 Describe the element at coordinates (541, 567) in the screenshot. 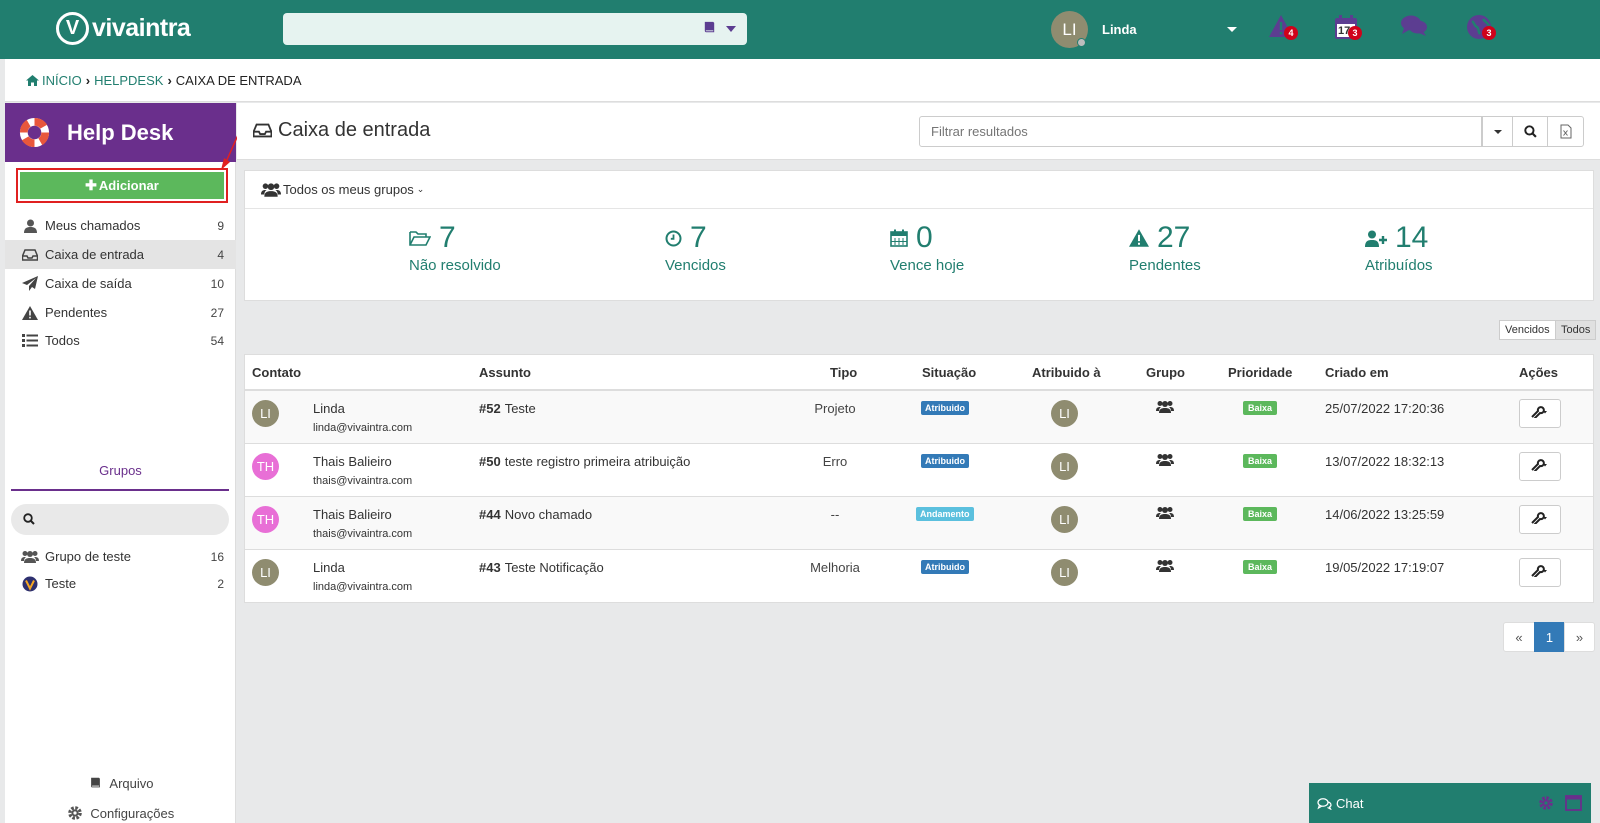

I see `ticket-subject: #43 Teste Notificação` at that location.